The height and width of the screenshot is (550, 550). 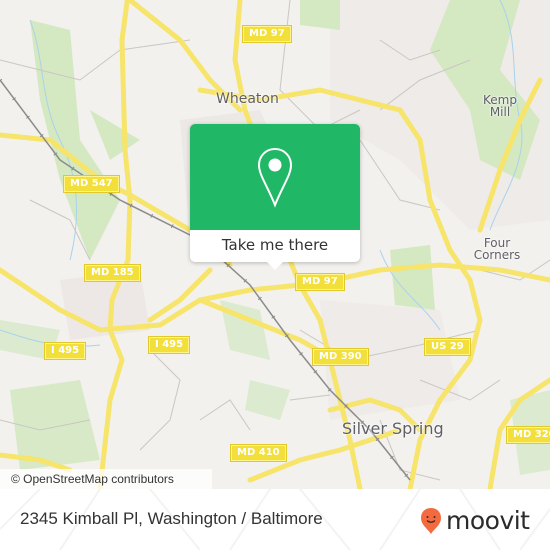 I want to click on route-shield-md185: MD 185, so click(x=112, y=273).